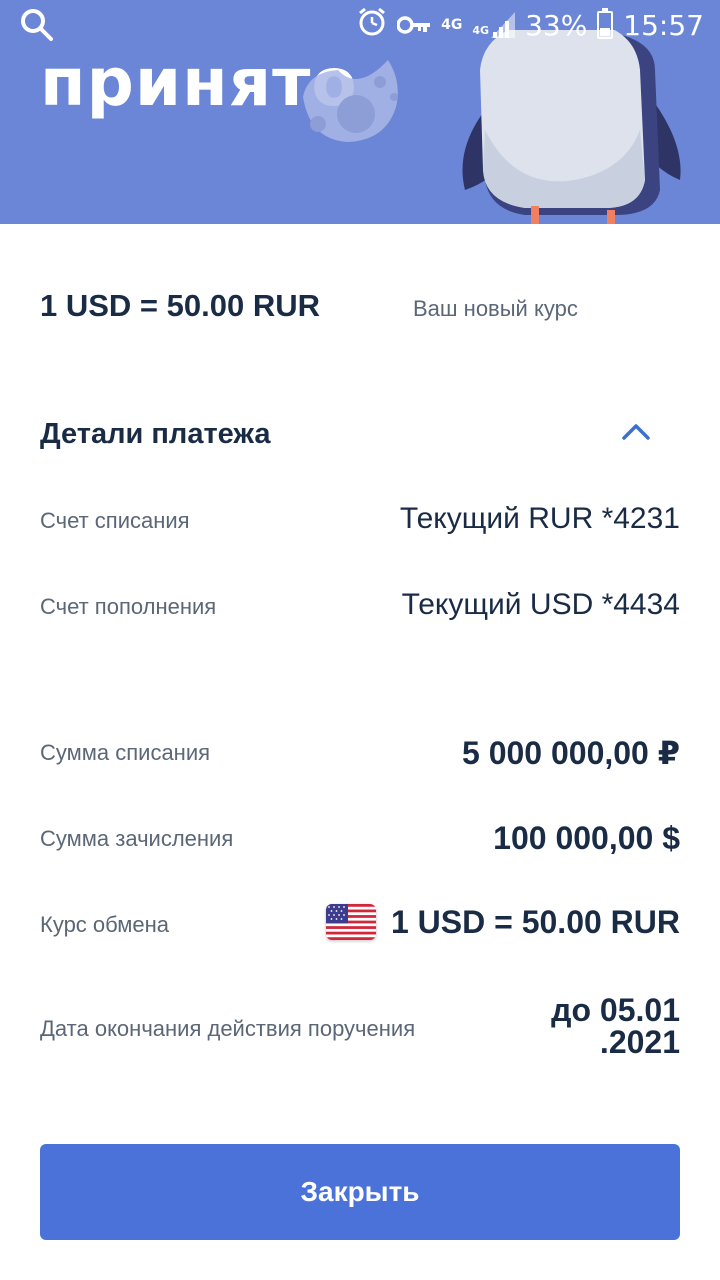 This screenshot has width=720, height=1280. I want to click on detail-label: Сумма списания, so click(125, 752).